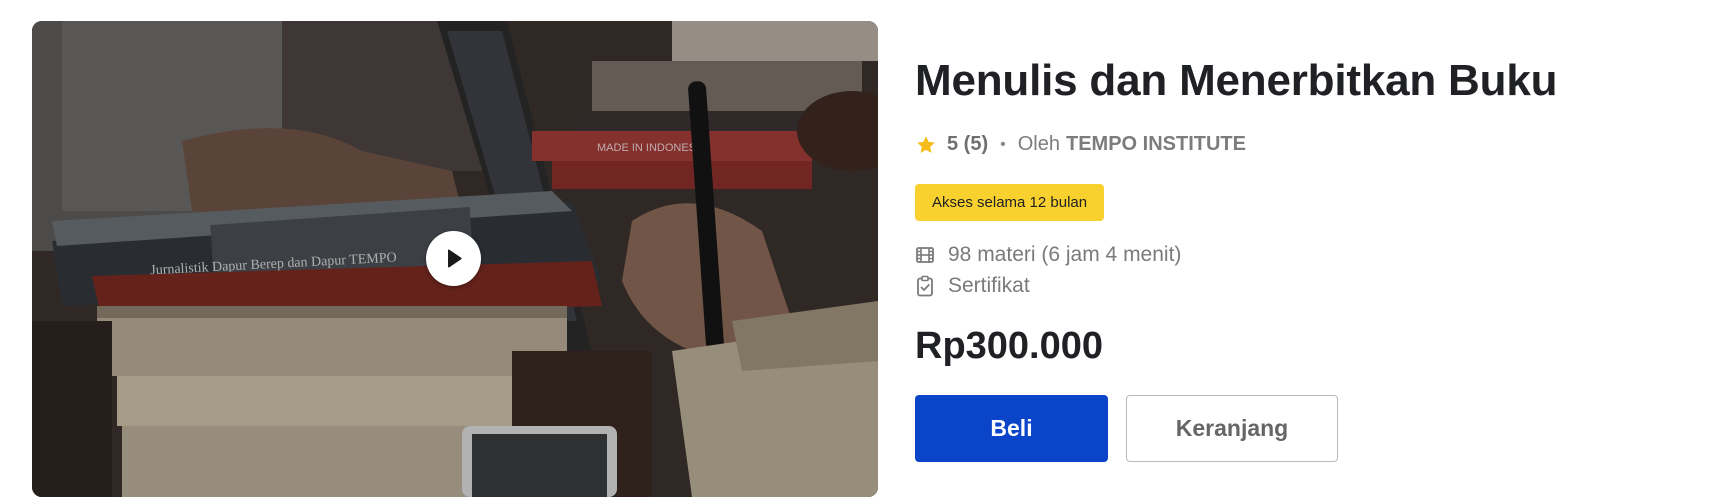 The height and width of the screenshot is (501, 1721). I want to click on clipboard-check-icon, so click(925, 286).